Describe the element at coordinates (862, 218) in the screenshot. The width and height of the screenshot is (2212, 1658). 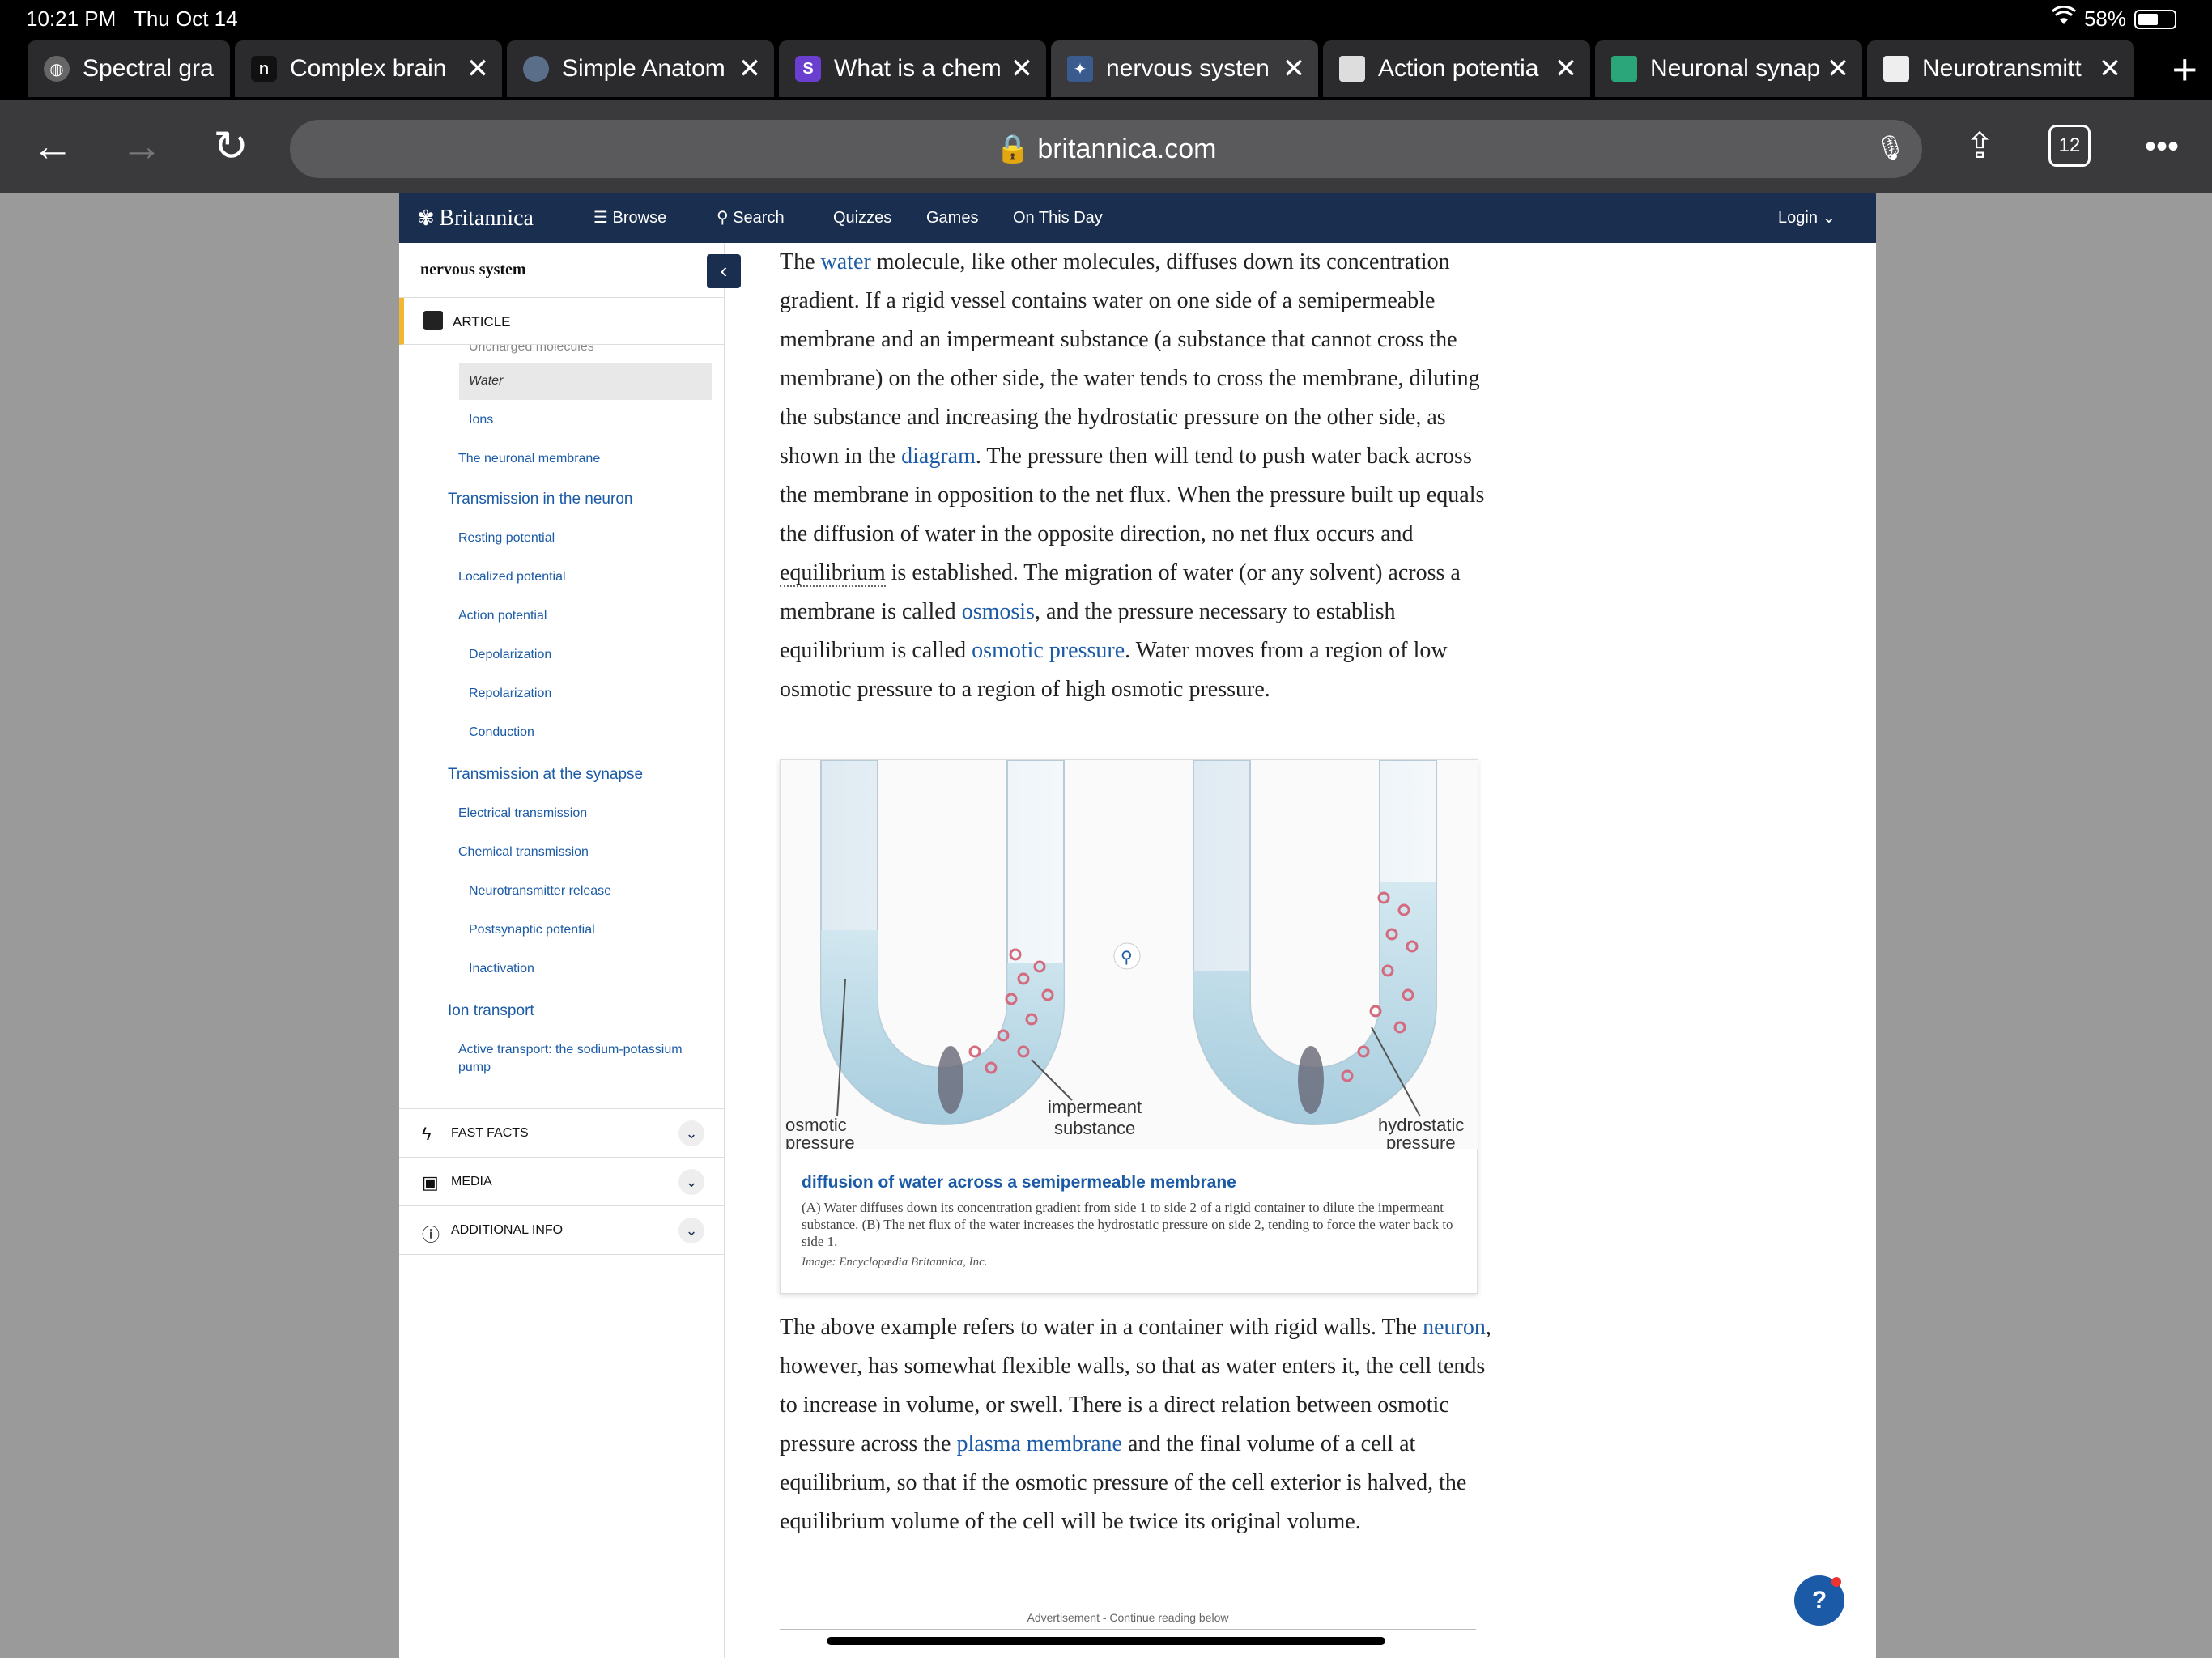
I see `nav-quizzes: Quizzes` at that location.